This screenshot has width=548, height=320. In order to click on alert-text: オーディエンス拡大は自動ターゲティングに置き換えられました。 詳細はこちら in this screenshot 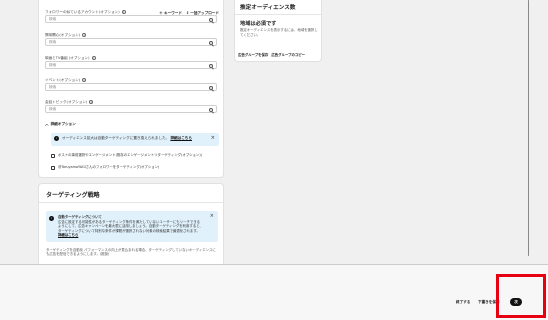, I will do `click(137, 138)`.